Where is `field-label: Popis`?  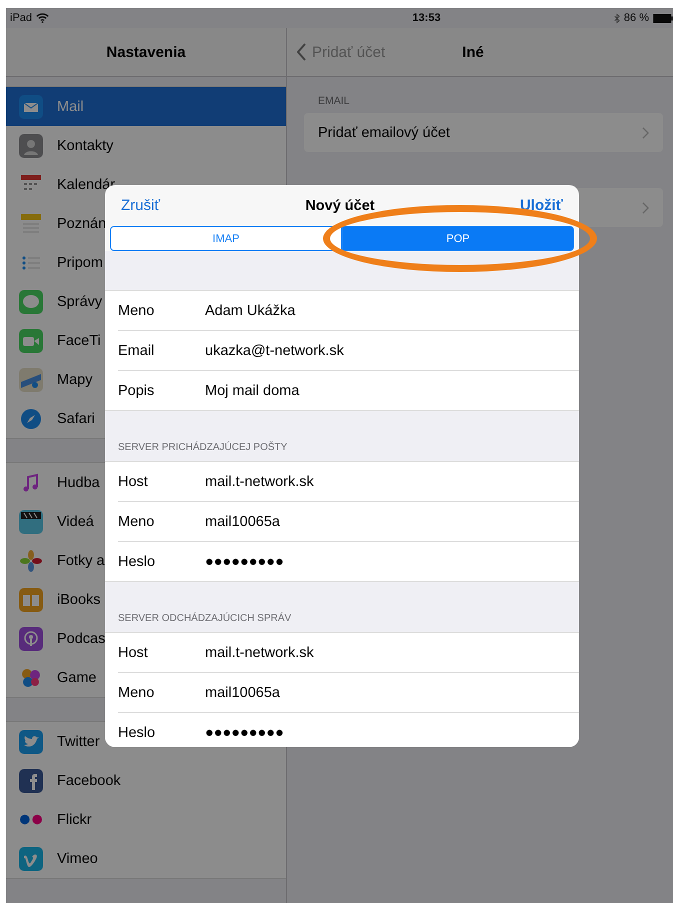
field-label: Popis is located at coordinates (137, 390).